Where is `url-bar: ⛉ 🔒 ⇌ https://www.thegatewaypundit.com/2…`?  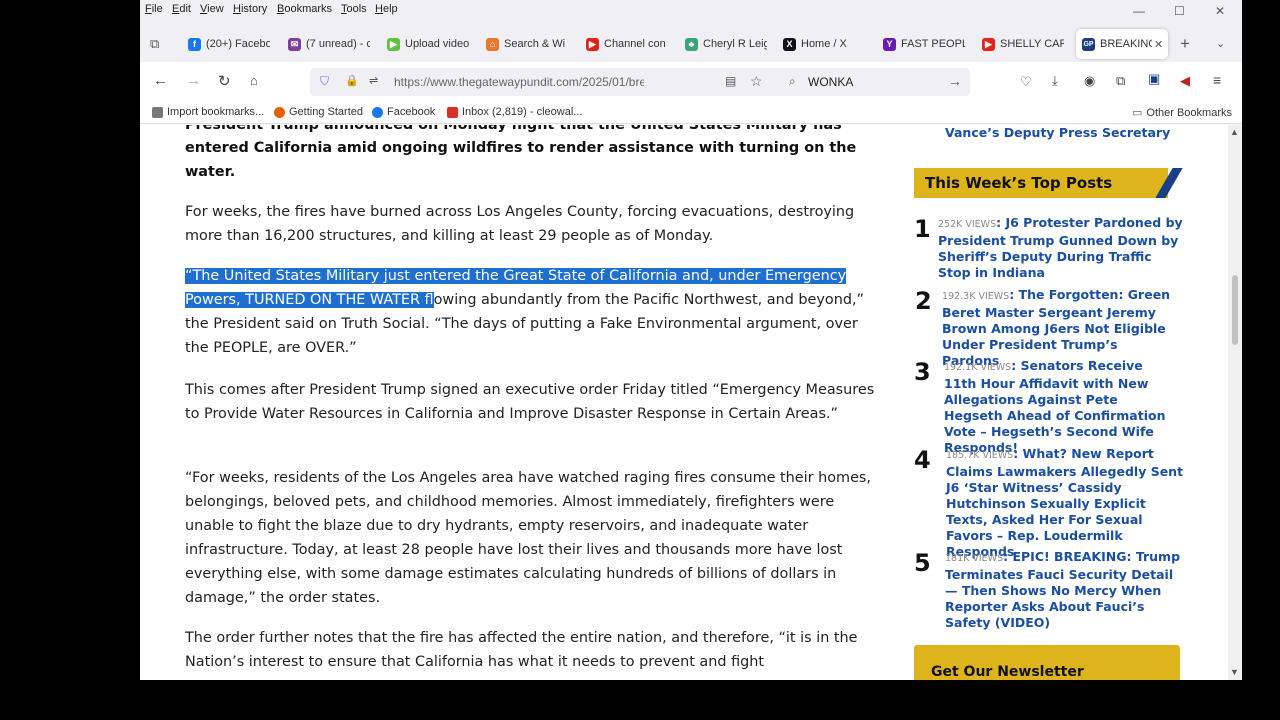 url-bar: ⛉ 🔒 ⇌ https://www.thegatewaypundit.com/2… is located at coordinates (550, 82).